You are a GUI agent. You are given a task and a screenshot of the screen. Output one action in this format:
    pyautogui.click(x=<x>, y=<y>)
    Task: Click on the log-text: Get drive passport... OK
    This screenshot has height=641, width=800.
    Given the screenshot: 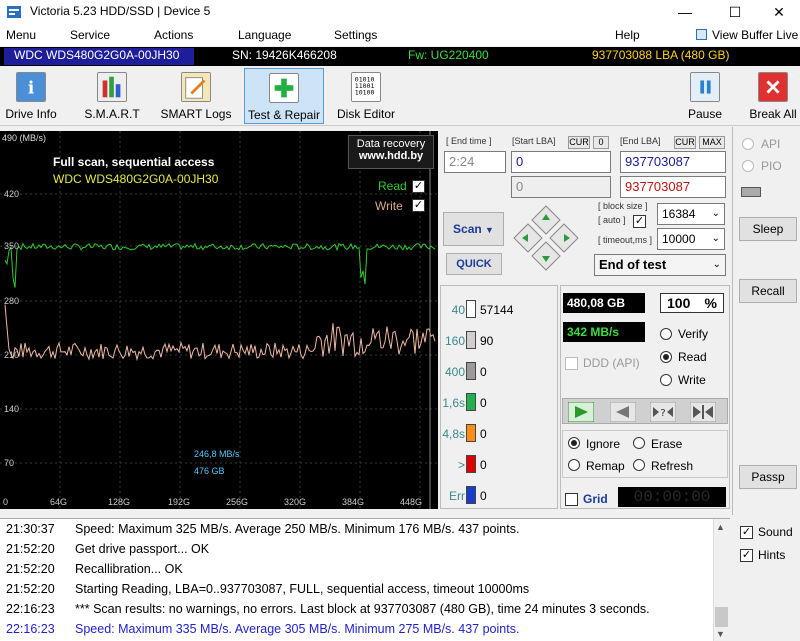 What is the action you would take?
    pyautogui.click(x=142, y=549)
    